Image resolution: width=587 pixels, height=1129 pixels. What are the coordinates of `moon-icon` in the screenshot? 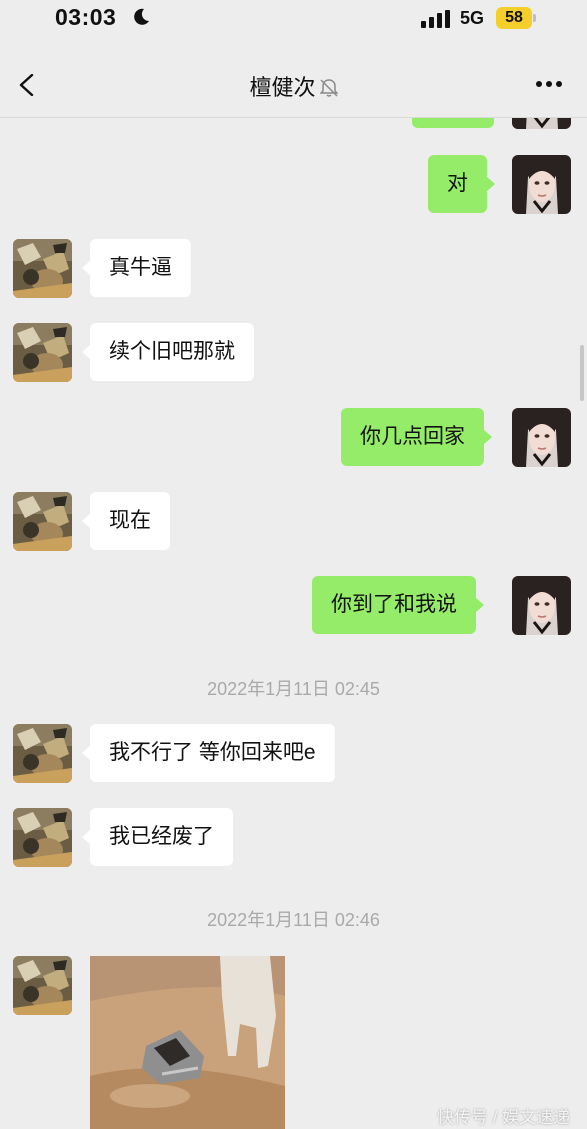 It's located at (141, 16).